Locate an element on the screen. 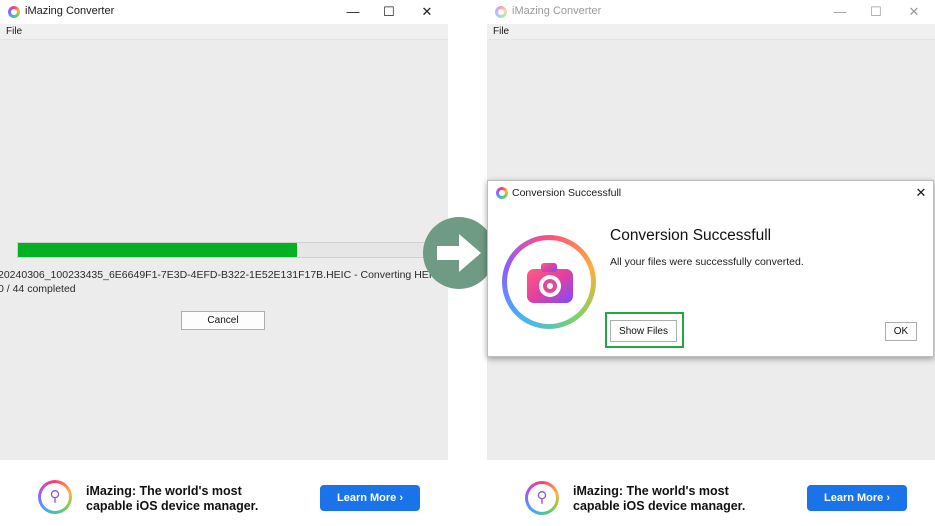 The image size is (935, 526). arrow-right-icon-glyph is located at coordinates (459, 253).